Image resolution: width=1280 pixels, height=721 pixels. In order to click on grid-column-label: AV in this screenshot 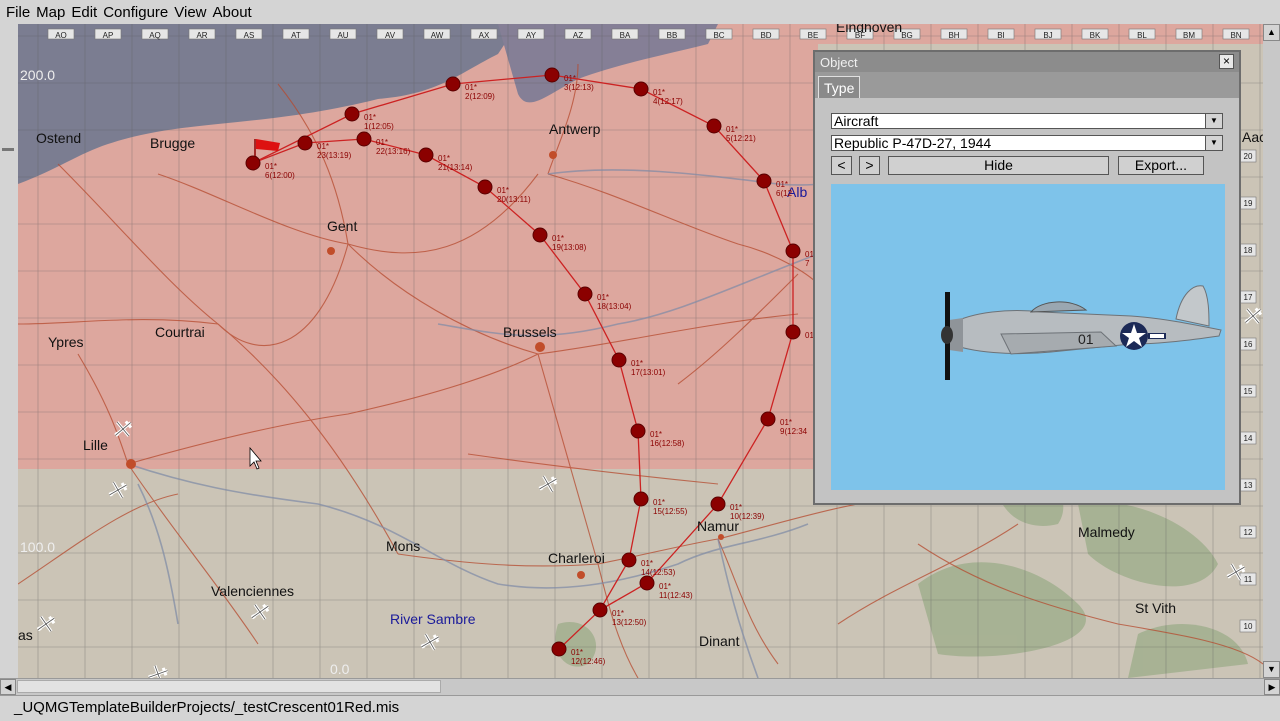, I will do `click(390, 35)`.